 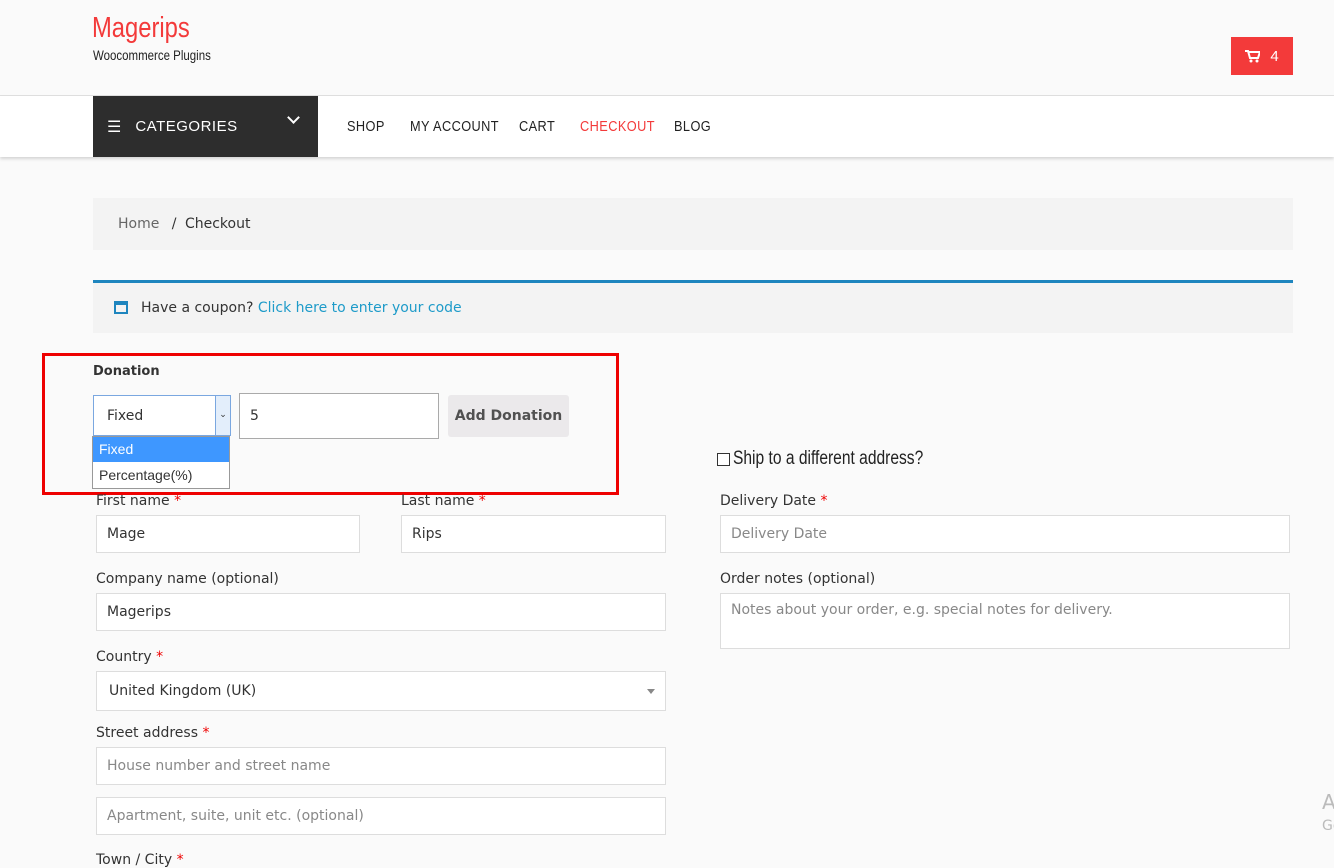 I want to click on caret-down-icon, so click(x=651, y=693).